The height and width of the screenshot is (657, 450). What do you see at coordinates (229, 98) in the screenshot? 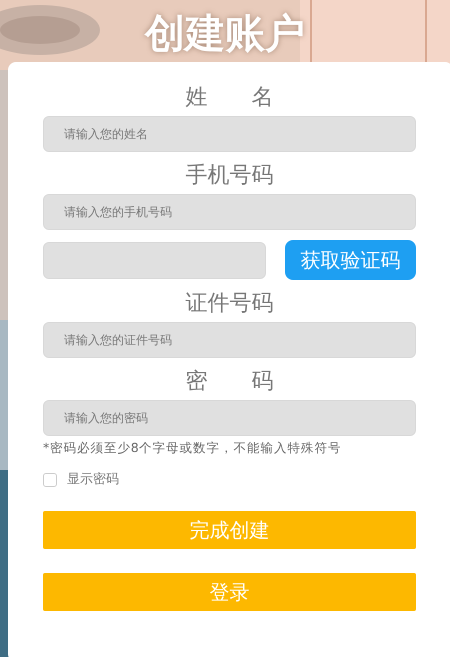
I see `field-label: 姓 名` at bounding box center [229, 98].